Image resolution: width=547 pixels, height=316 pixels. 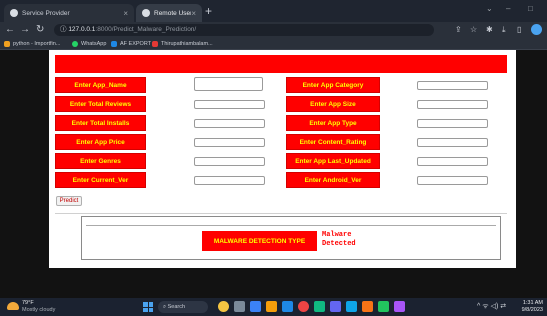 I want to click on sidebar-icon: ▯, so click(x=519, y=30).